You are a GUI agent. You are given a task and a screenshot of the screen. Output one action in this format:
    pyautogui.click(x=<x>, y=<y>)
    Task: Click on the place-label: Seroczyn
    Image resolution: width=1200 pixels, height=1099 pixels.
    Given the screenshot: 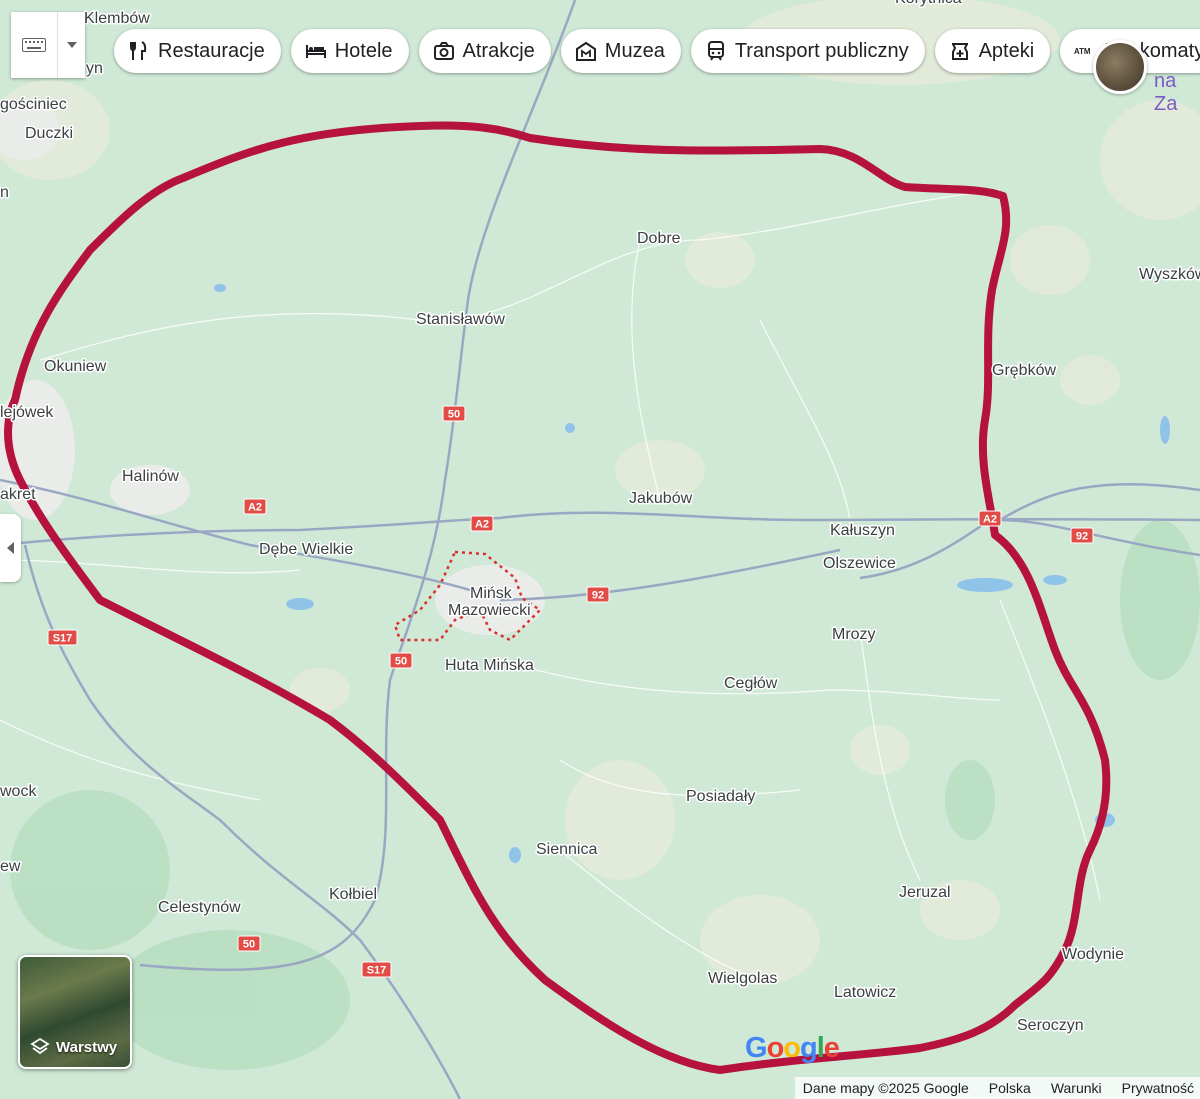 What is the action you would take?
    pyautogui.click(x=1051, y=1026)
    